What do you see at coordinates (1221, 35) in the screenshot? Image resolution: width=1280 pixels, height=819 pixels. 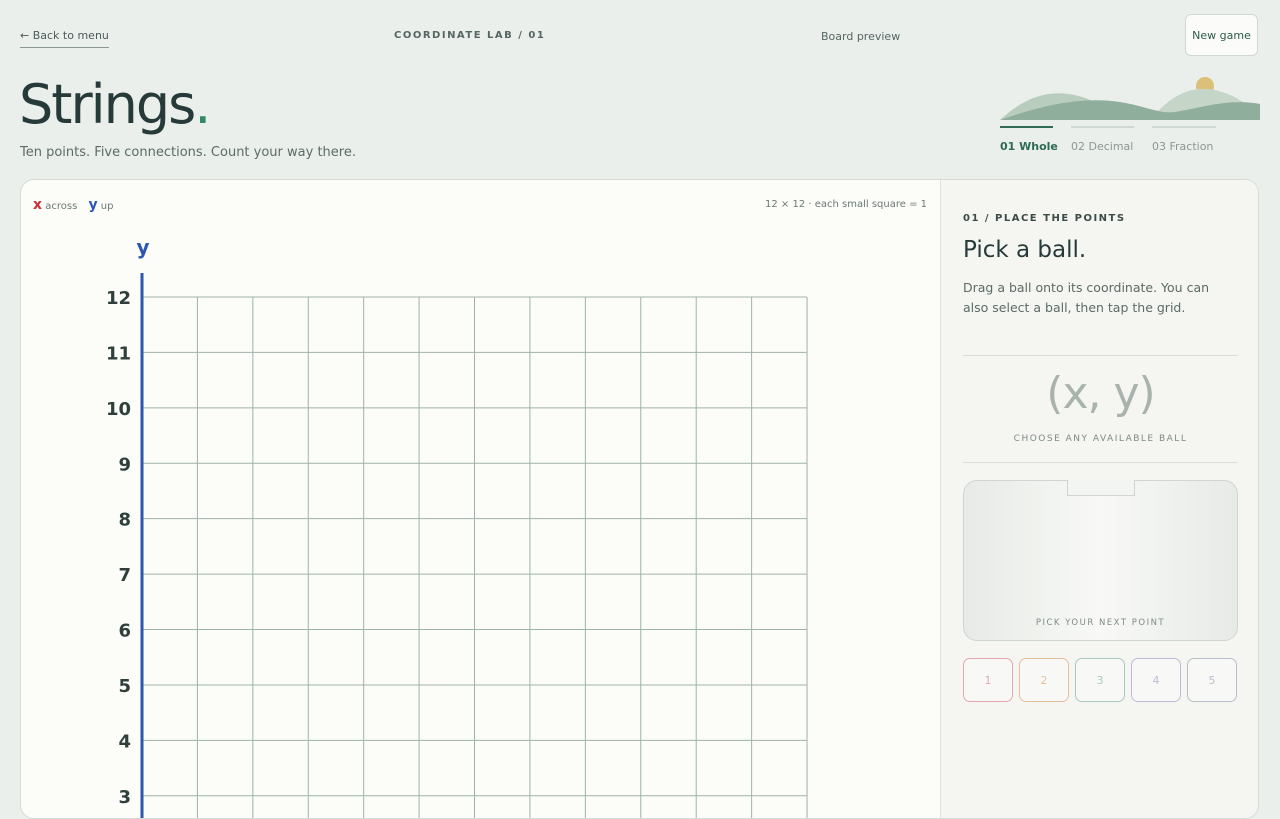 I see `new-game-button: New game` at bounding box center [1221, 35].